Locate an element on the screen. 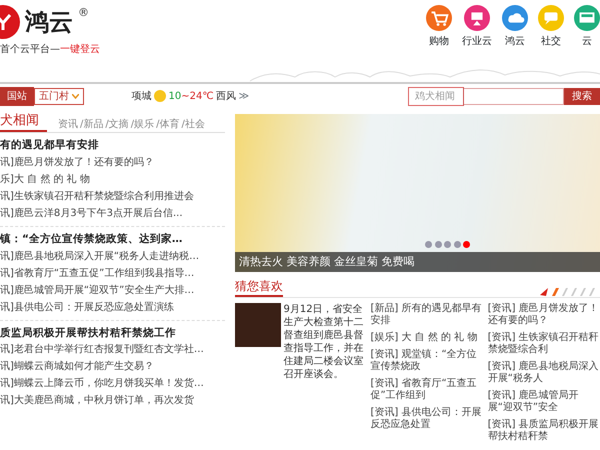 This screenshot has width=600, height=450. app-link: 社交 is located at coordinates (551, 41).